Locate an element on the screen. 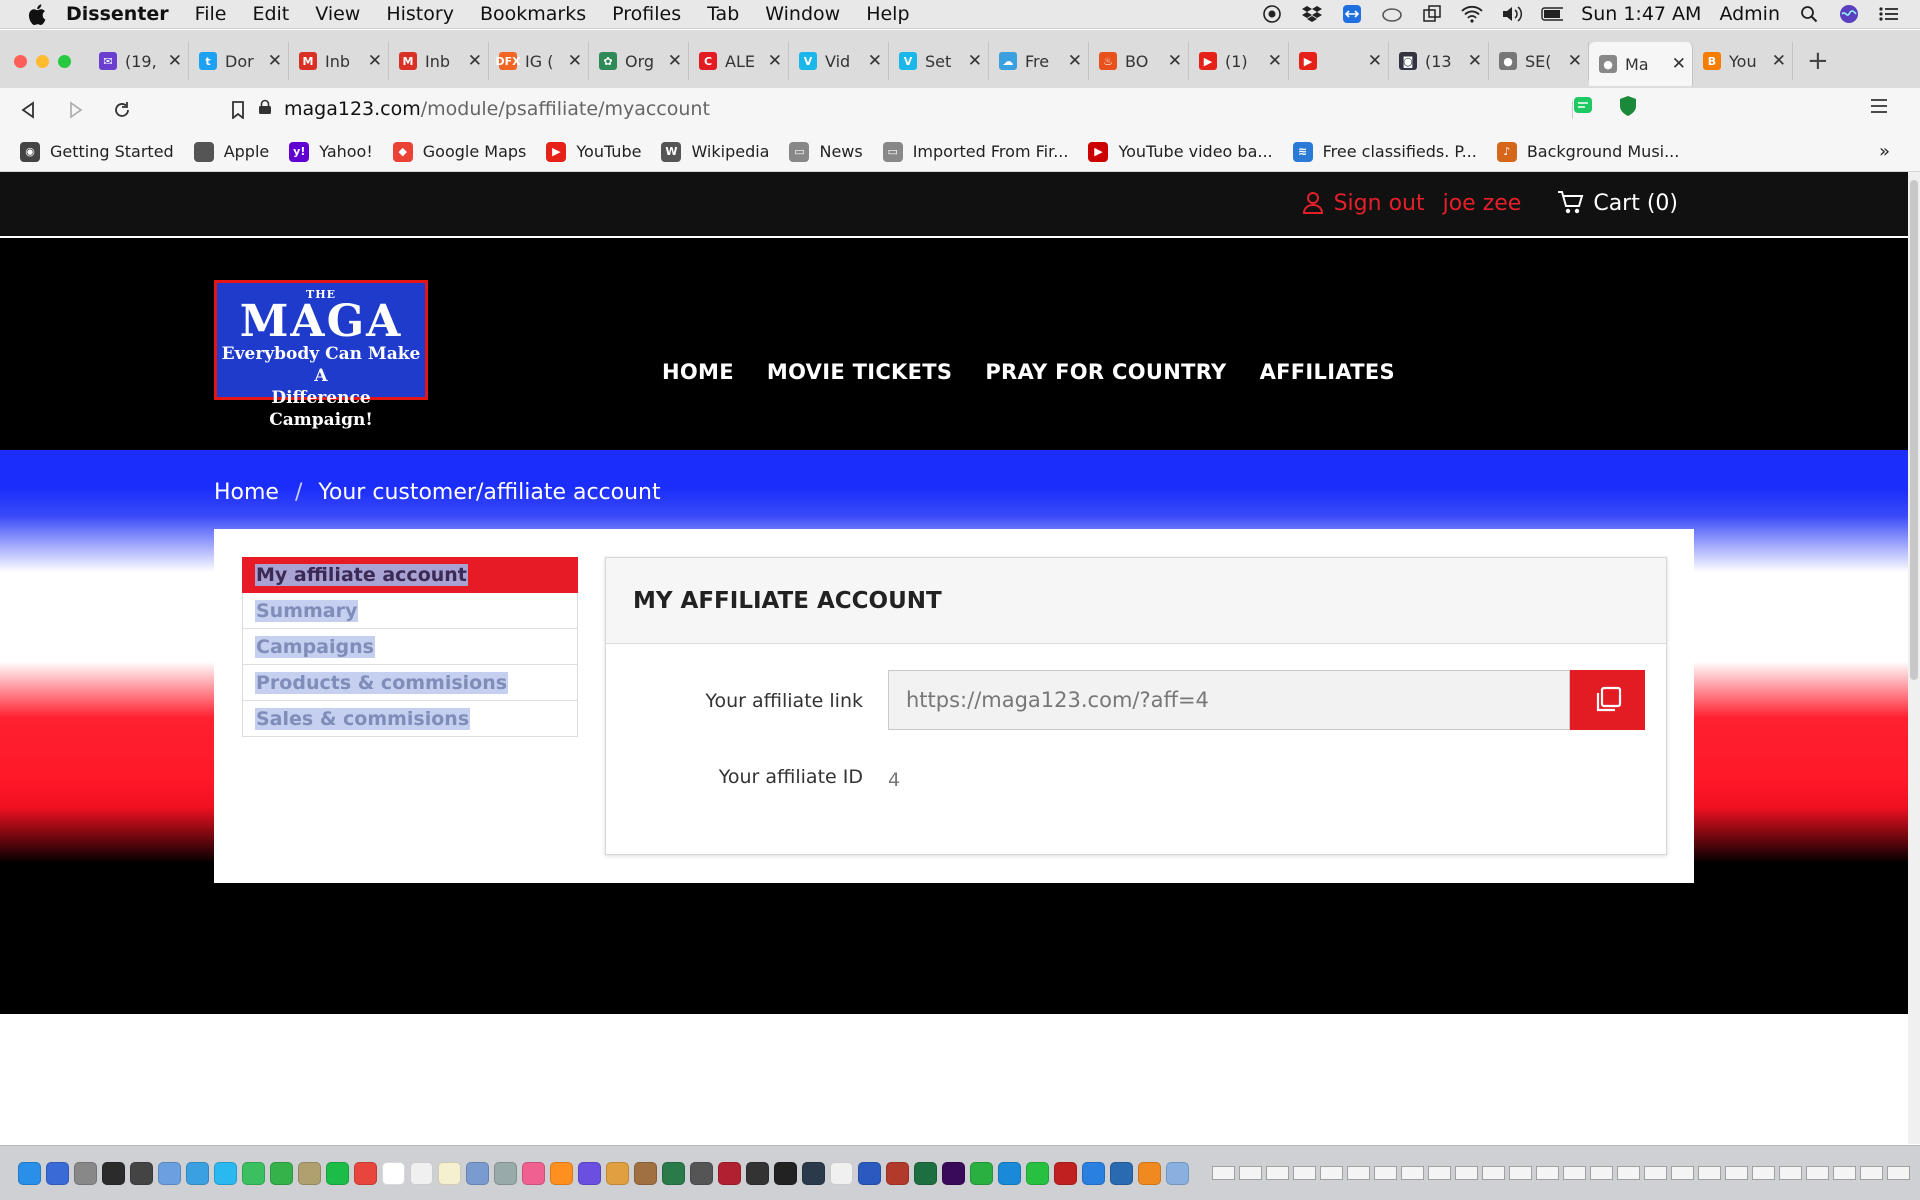  bookmark-page-icon is located at coordinates (238, 110).